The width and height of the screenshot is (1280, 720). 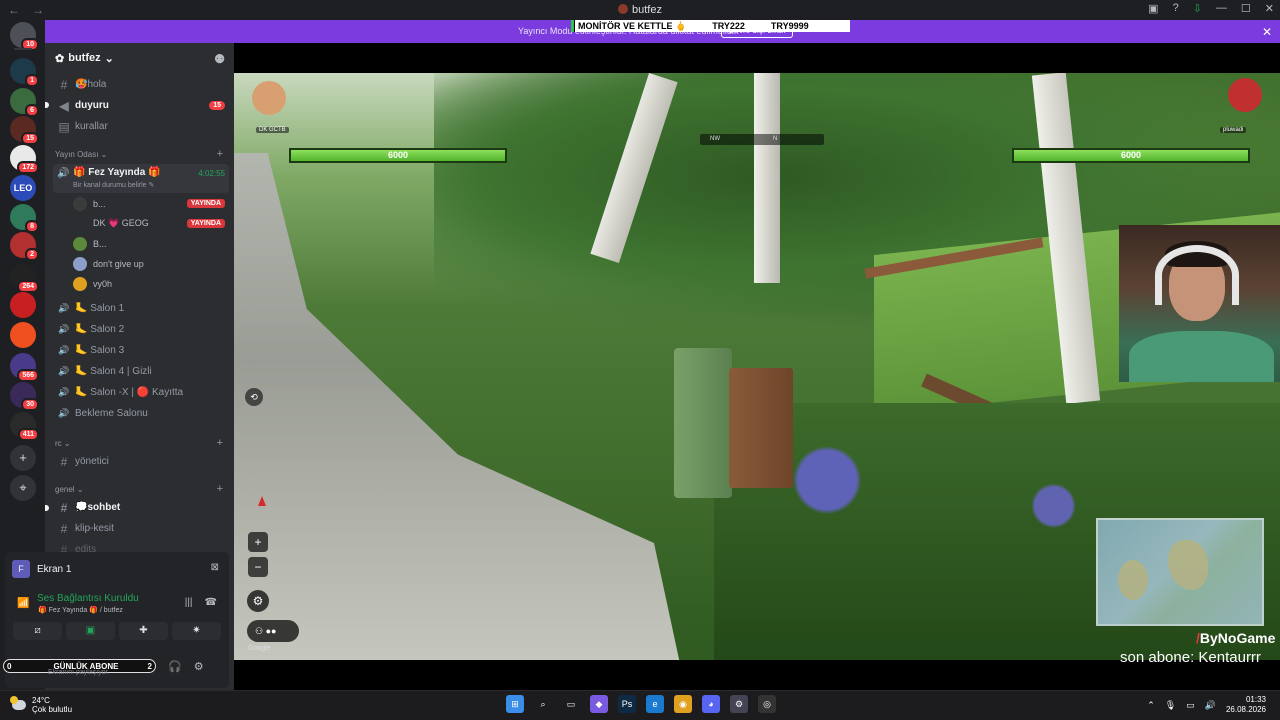 What do you see at coordinates (141, 371) in the screenshot?
I see `voice-channel: 🔊 🦶 Salon 4 | Gizli` at bounding box center [141, 371].